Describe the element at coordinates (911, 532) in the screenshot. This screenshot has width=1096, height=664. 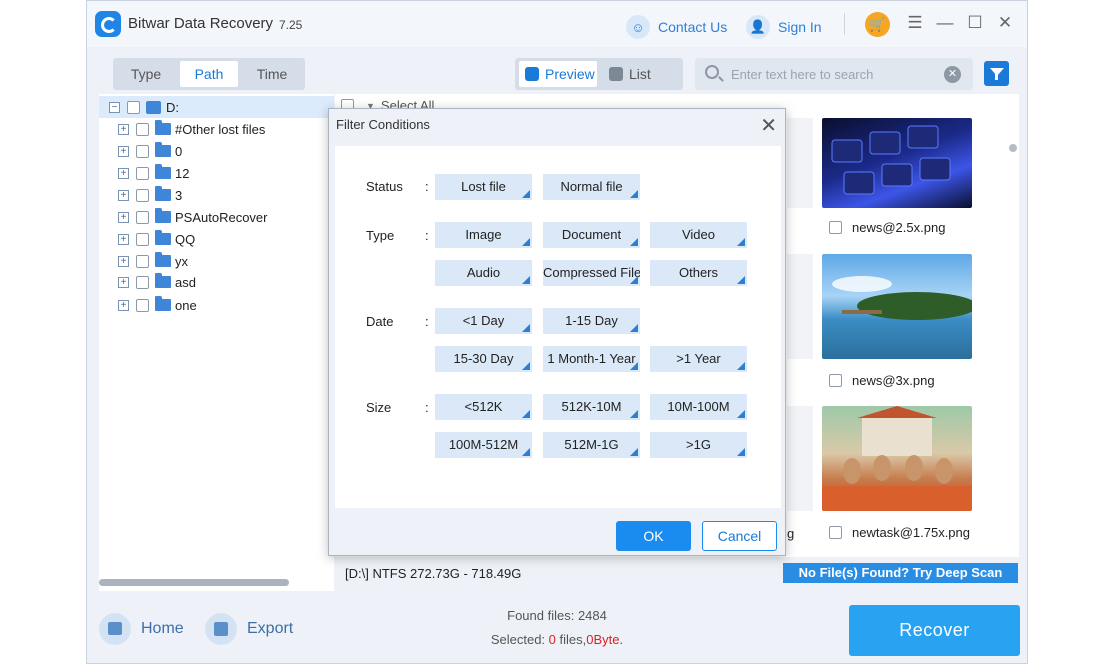
I see `file-name: newtask@1.75x.png` at that location.